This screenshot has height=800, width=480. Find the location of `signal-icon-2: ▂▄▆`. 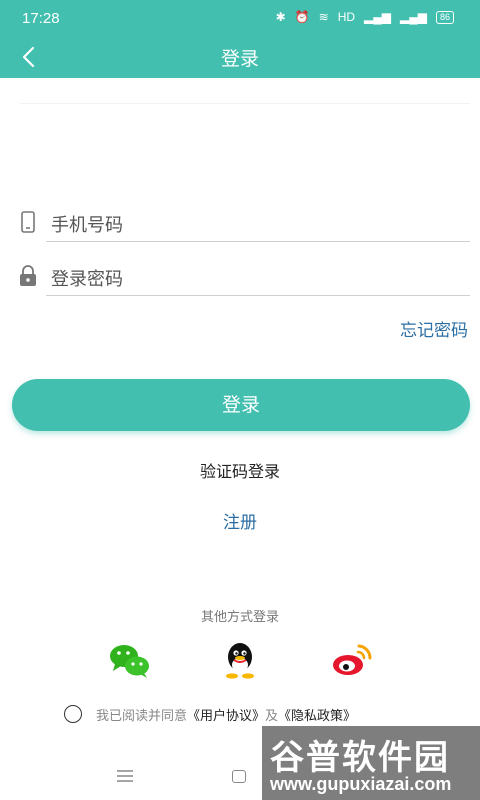

signal-icon-2: ▂▄▆ is located at coordinates (413, 17).